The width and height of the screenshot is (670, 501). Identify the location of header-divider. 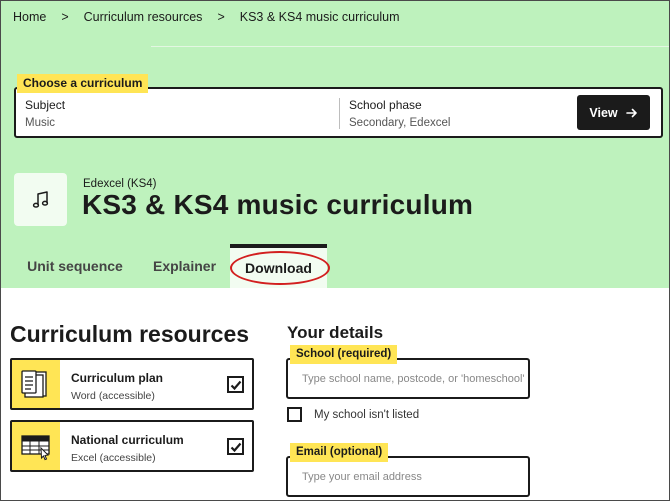
(410, 46).